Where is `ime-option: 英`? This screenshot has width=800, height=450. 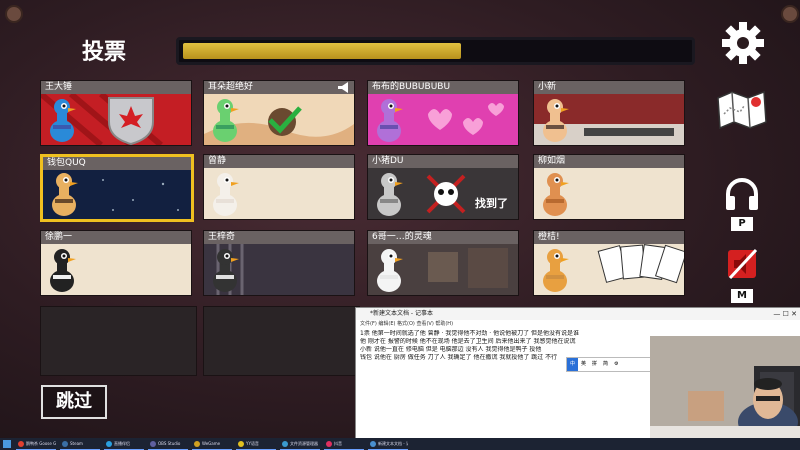
ime-option: 英 is located at coordinates (583, 364).